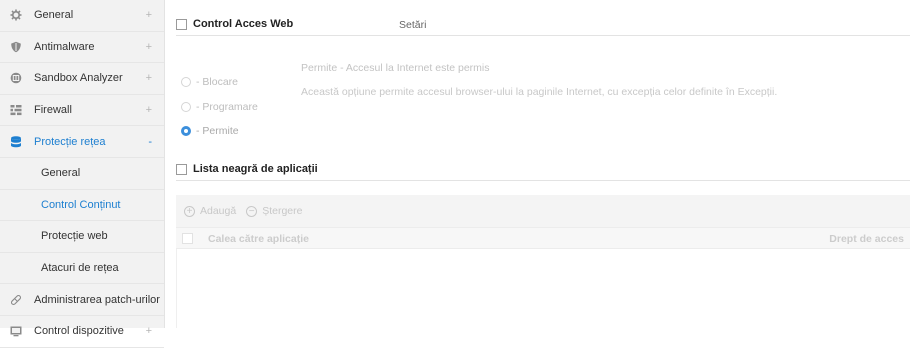  Describe the element at coordinates (64, 46) in the screenshot. I see `sidebar-item-label: Antimalware` at that location.